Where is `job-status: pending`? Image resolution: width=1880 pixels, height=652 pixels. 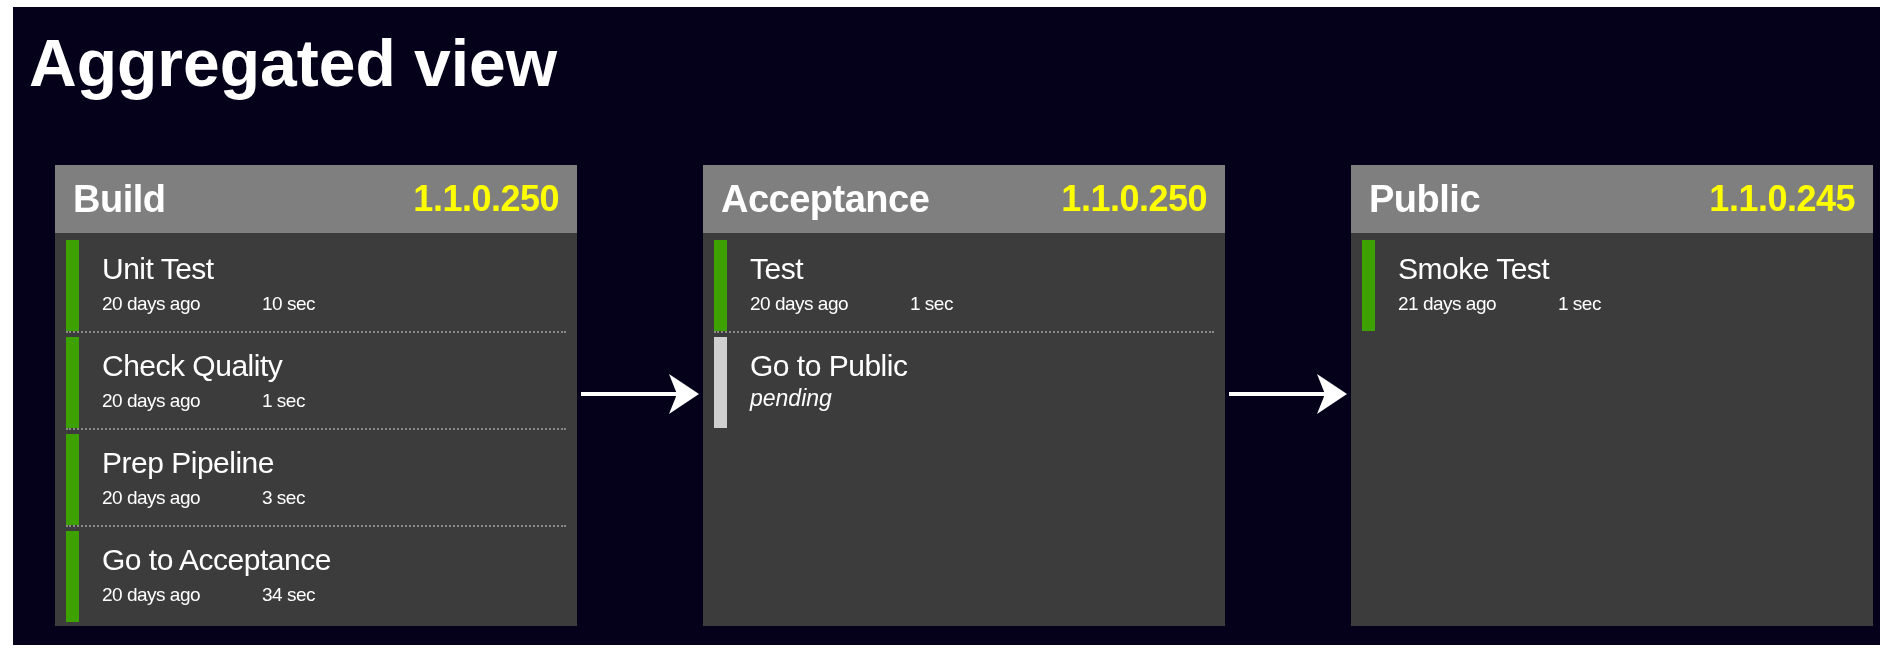
job-status: pending is located at coordinates (791, 398).